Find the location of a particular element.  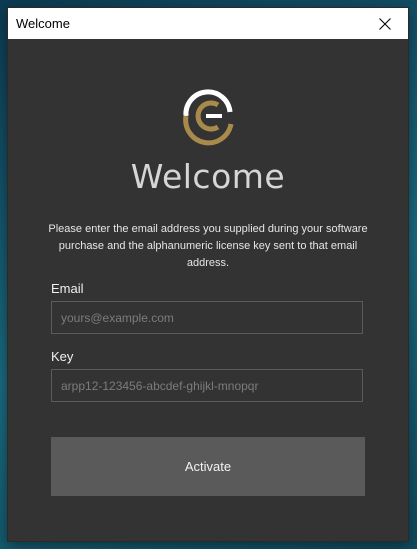

window-title: Welcome is located at coordinates (43, 23).